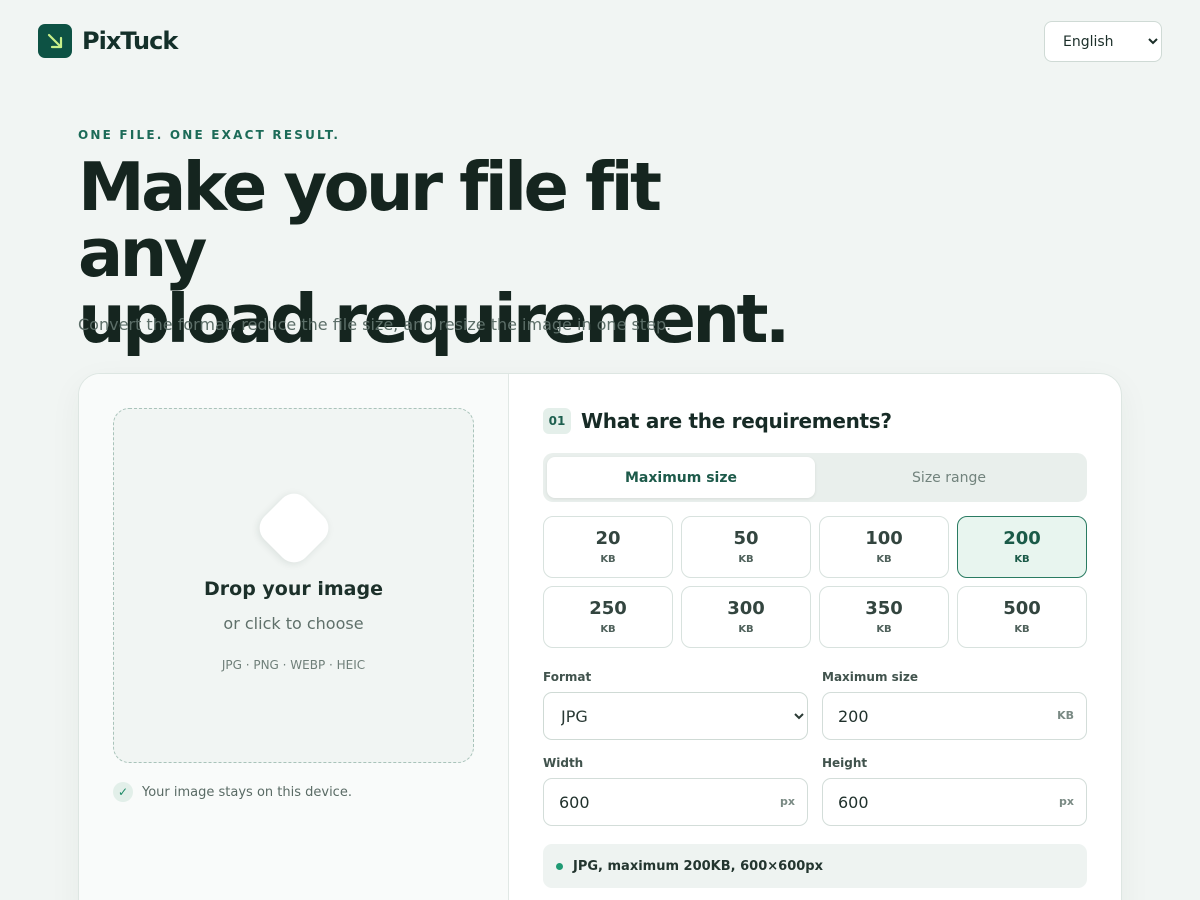 This screenshot has height=900, width=1200. What do you see at coordinates (884, 608) in the screenshot?
I see `preset-value: 350` at bounding box center [884, 608].